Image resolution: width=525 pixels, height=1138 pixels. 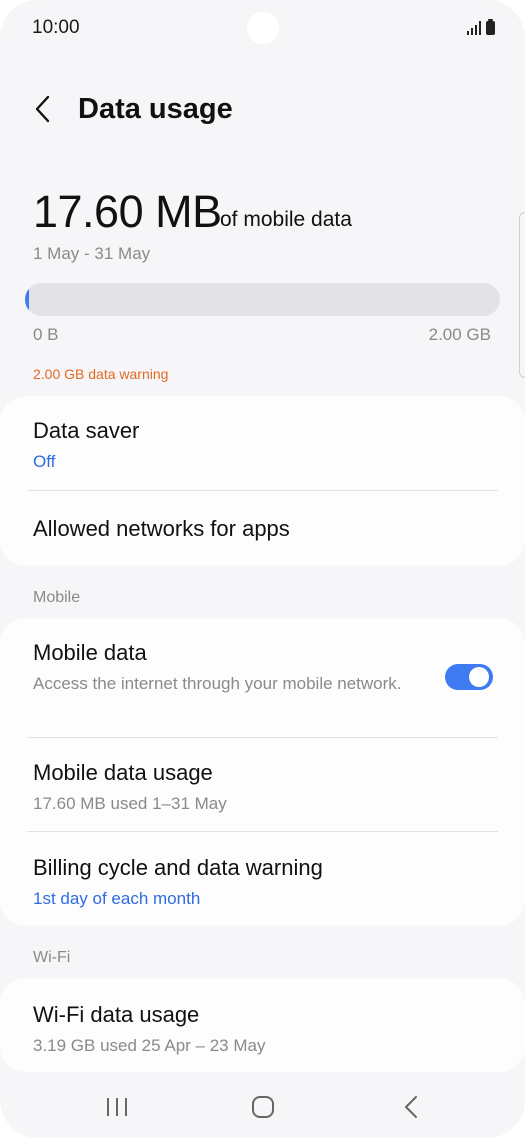 What do you see at coordinates (86, 430) in the screenshot?
I see `data-saver-title: Data saver` at bounding box center [86, 430].